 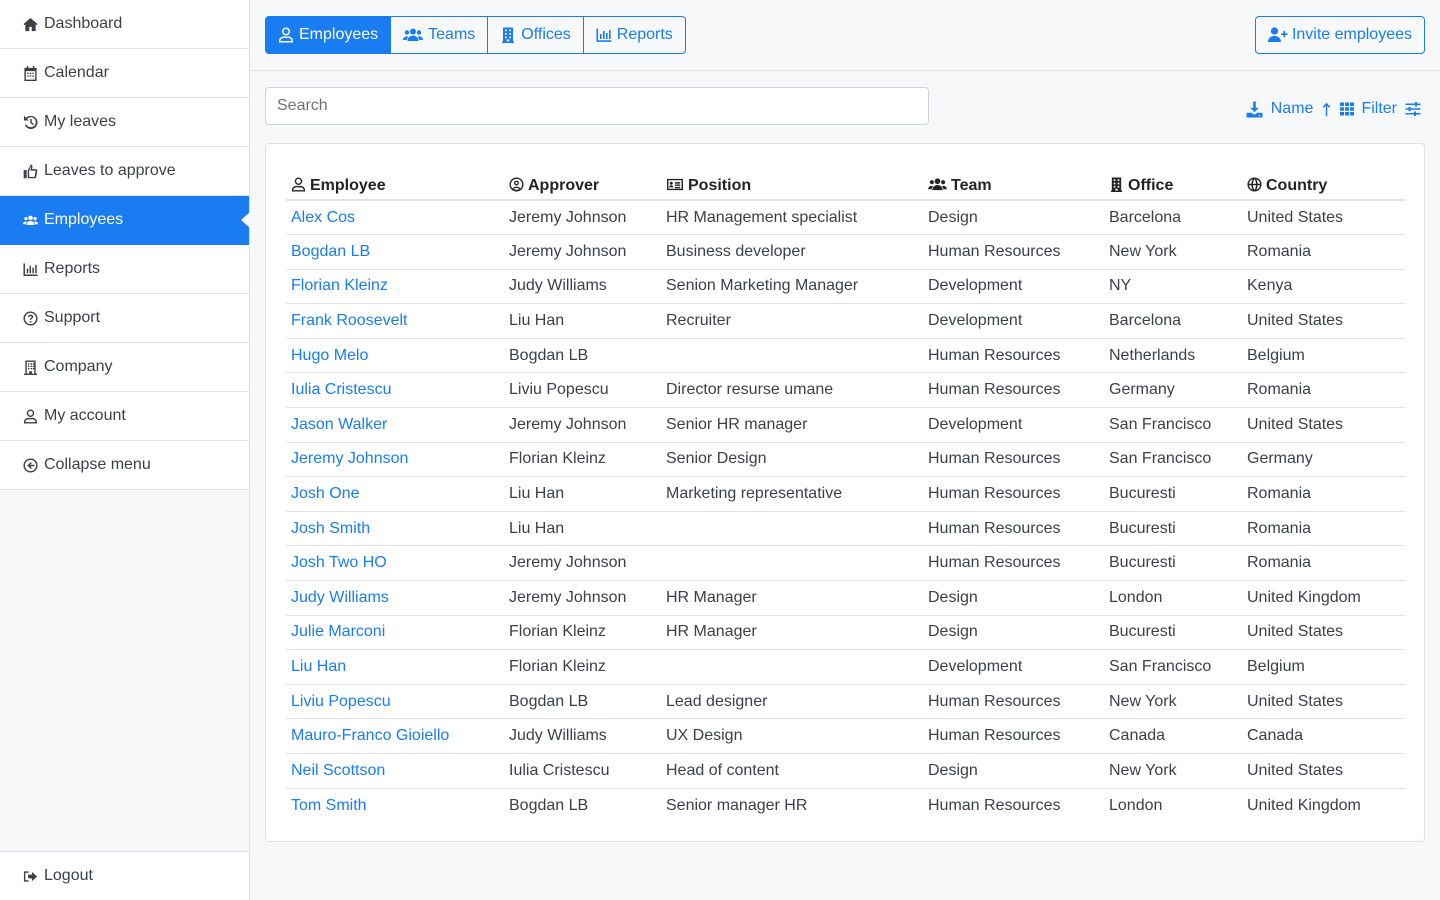 What do you see at coordinates (124, 318) in the screenshot?
I see `sidebar-item-support: Support` at bounding box center [124, 318].